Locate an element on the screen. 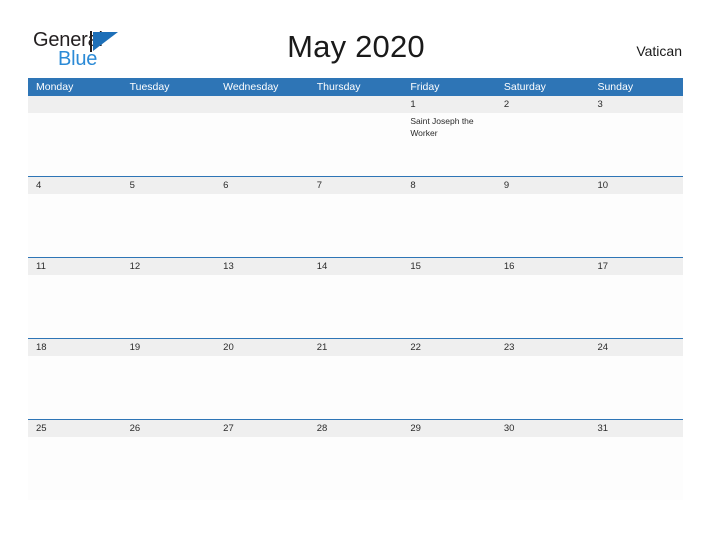 The width and height of the screenshot is (712, 550). calendar-week-row: 18 19 20 21 22 23 24 is located at coordinates (355, 378).